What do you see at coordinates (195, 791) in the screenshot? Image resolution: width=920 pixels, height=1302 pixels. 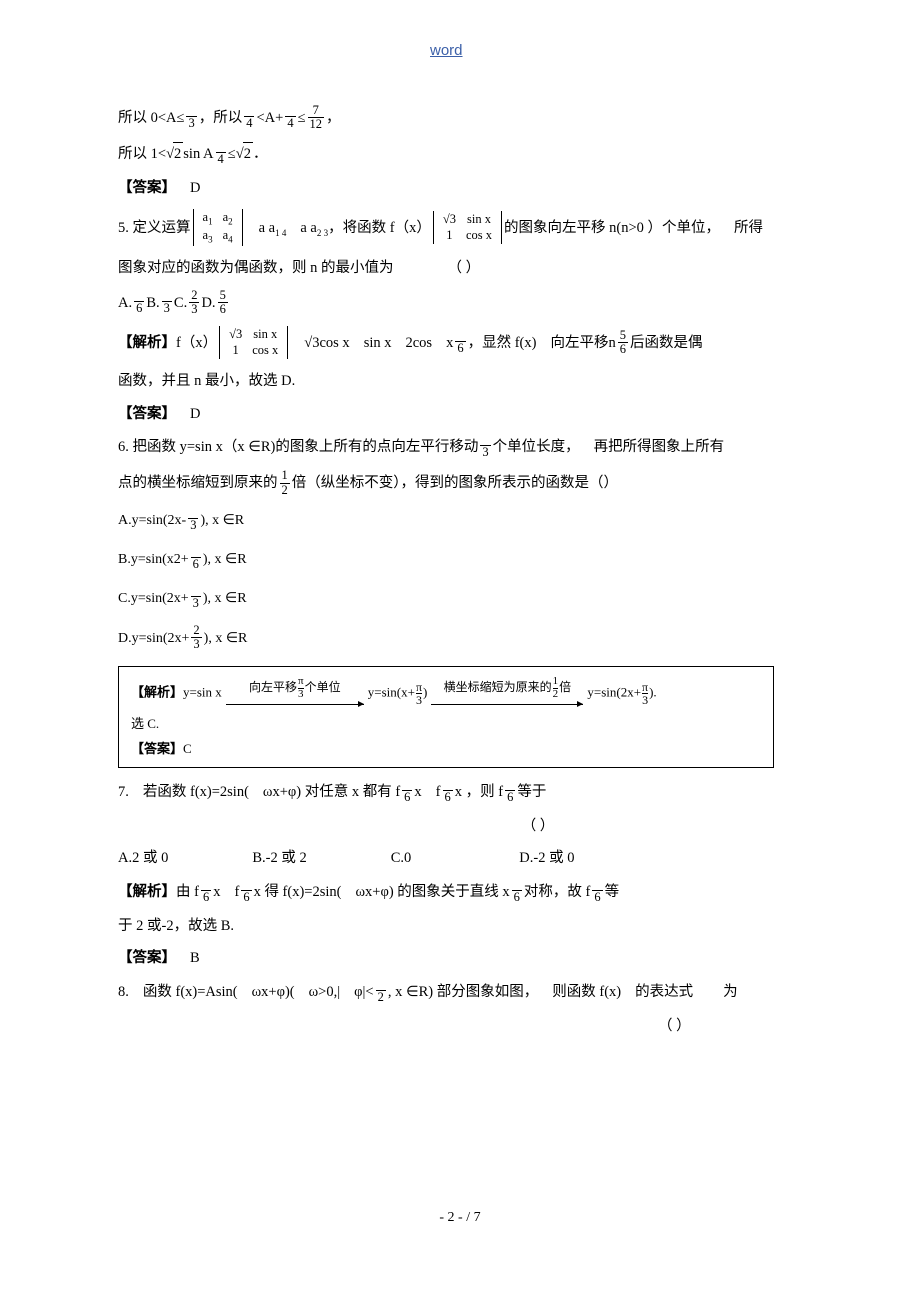 I see `q7-stem-a: 若函数 f(x)=2sin(` at bounding box center [195, 791].